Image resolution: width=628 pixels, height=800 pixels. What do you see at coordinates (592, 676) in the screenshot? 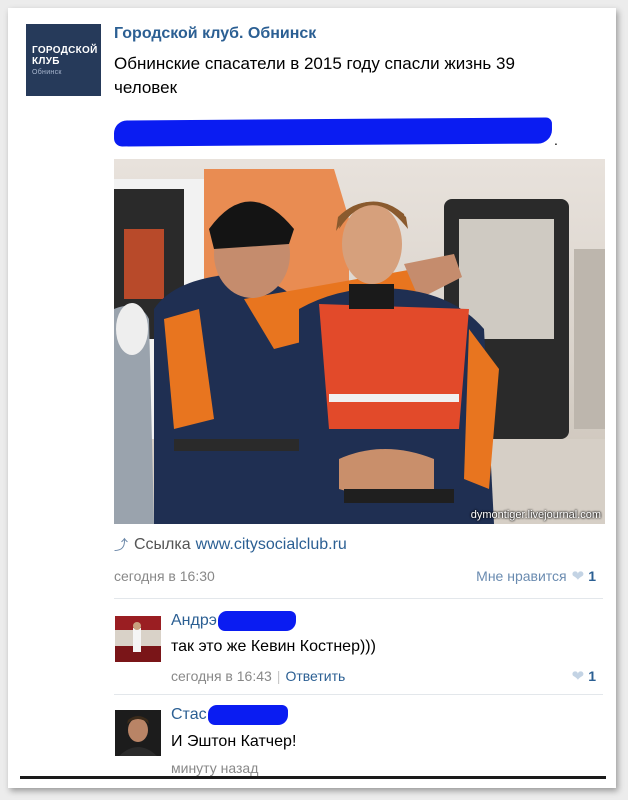
I see `comment-like-count: 1` at bounding box center [592, 676].